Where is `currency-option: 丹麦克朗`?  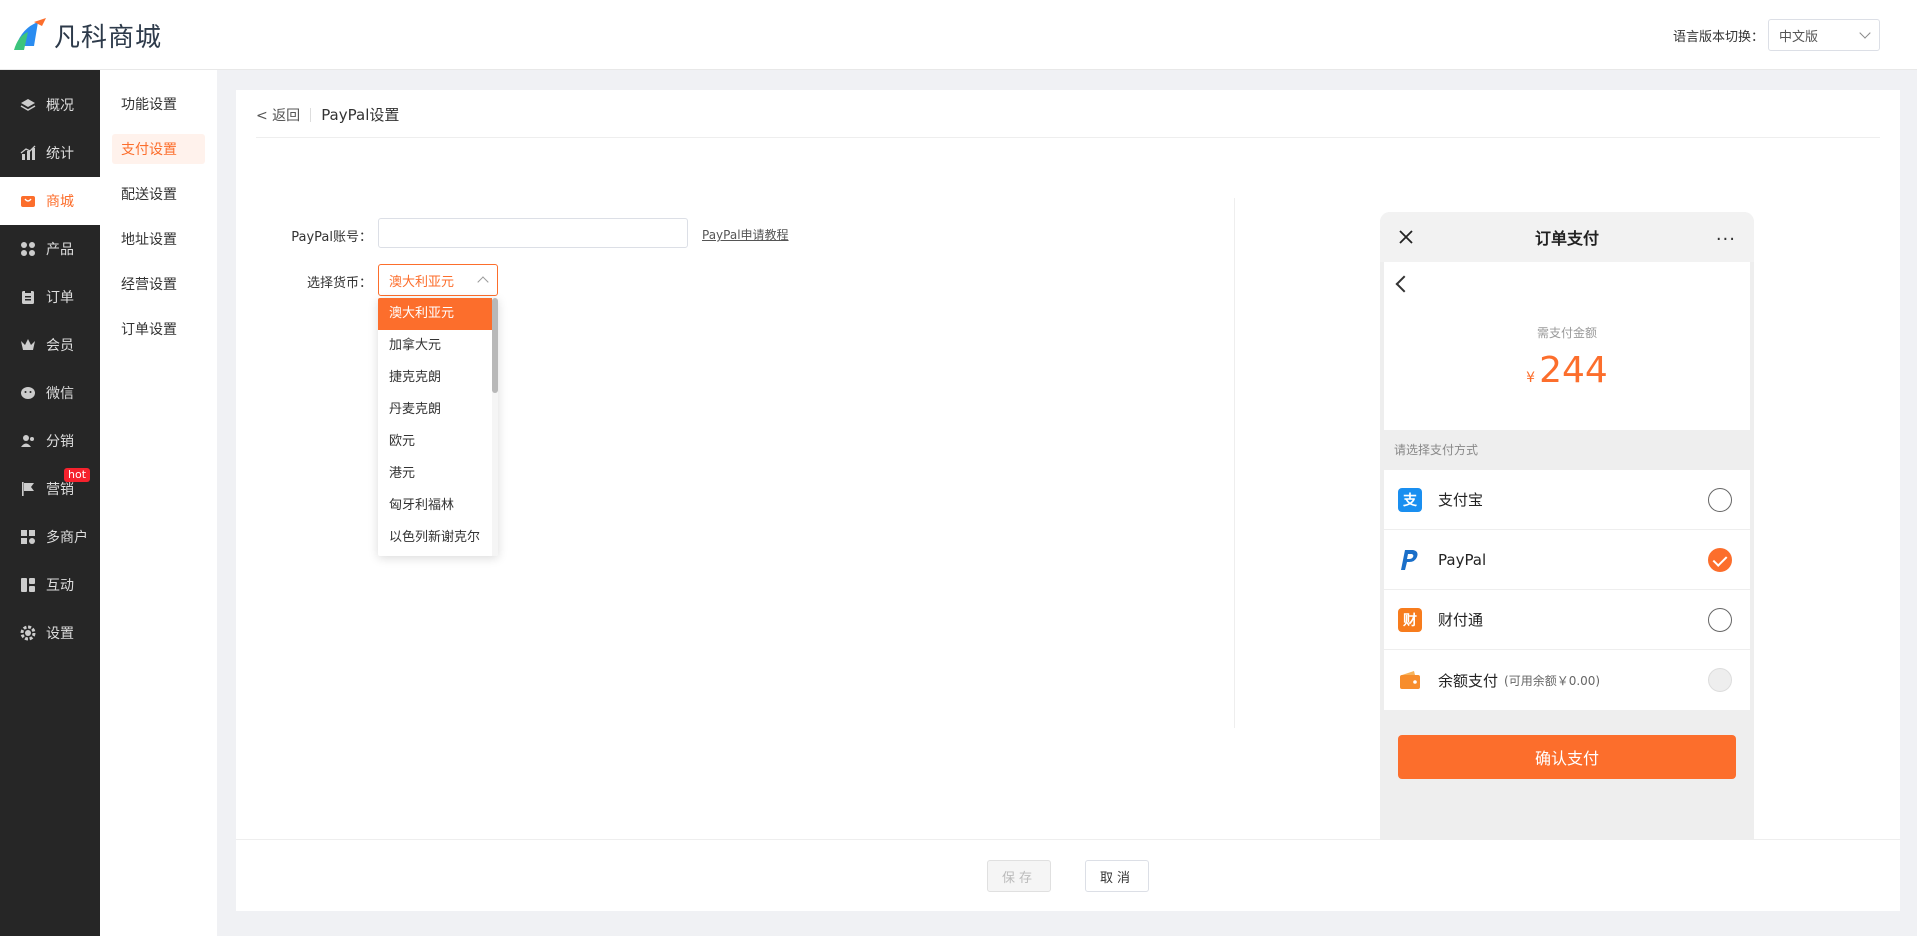
currency-option: 丹麦克朗 is located at coordinates (435, 410).